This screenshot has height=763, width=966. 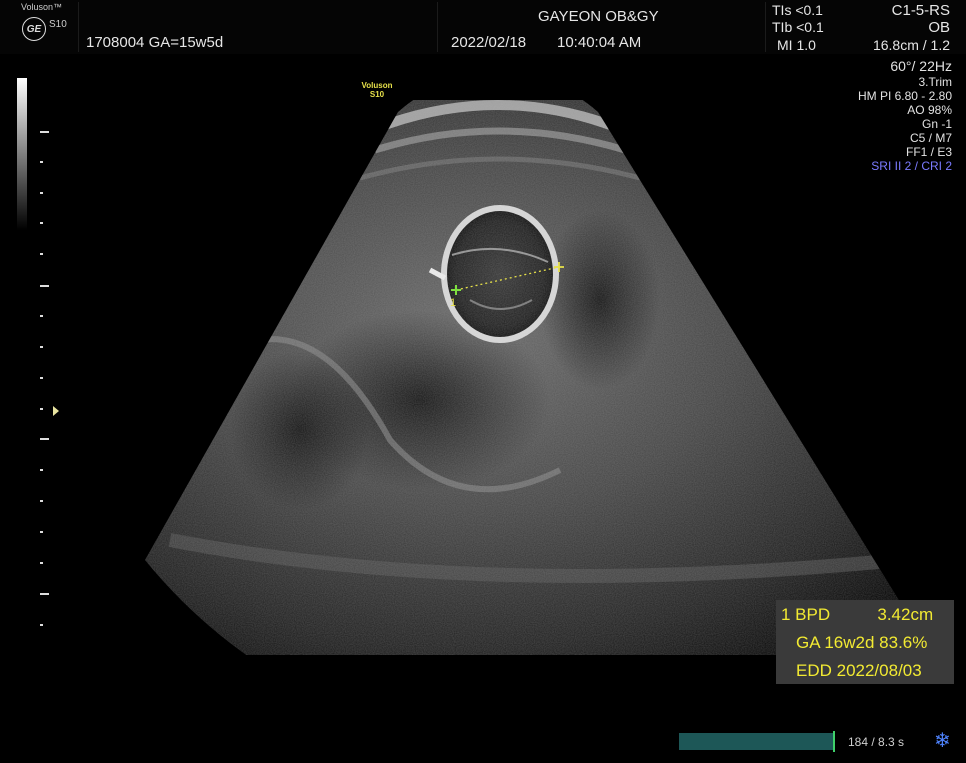 I want to click on ge-logo-icon: GE, so click(x=34, y=29).